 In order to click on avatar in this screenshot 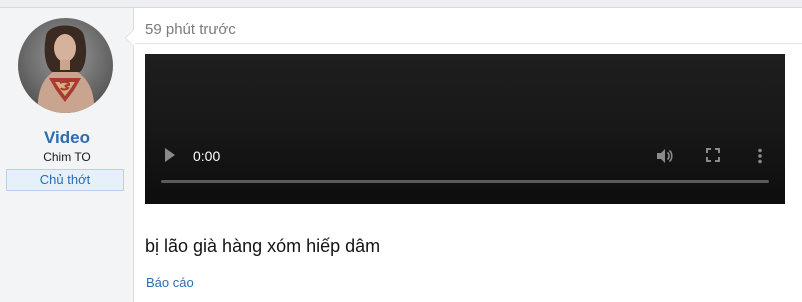, I will do `click(65, 65)`.